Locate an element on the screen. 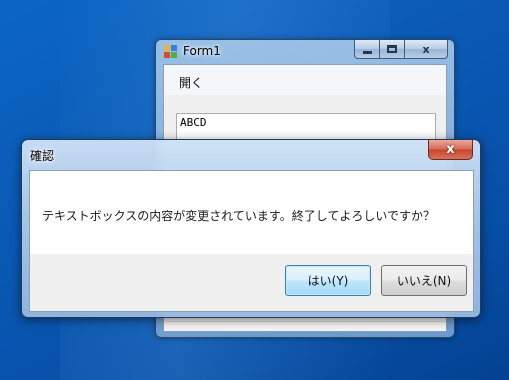 The width and height of the screenshot is (509, 380). form-app-icon is located at coordinates (171, 52).